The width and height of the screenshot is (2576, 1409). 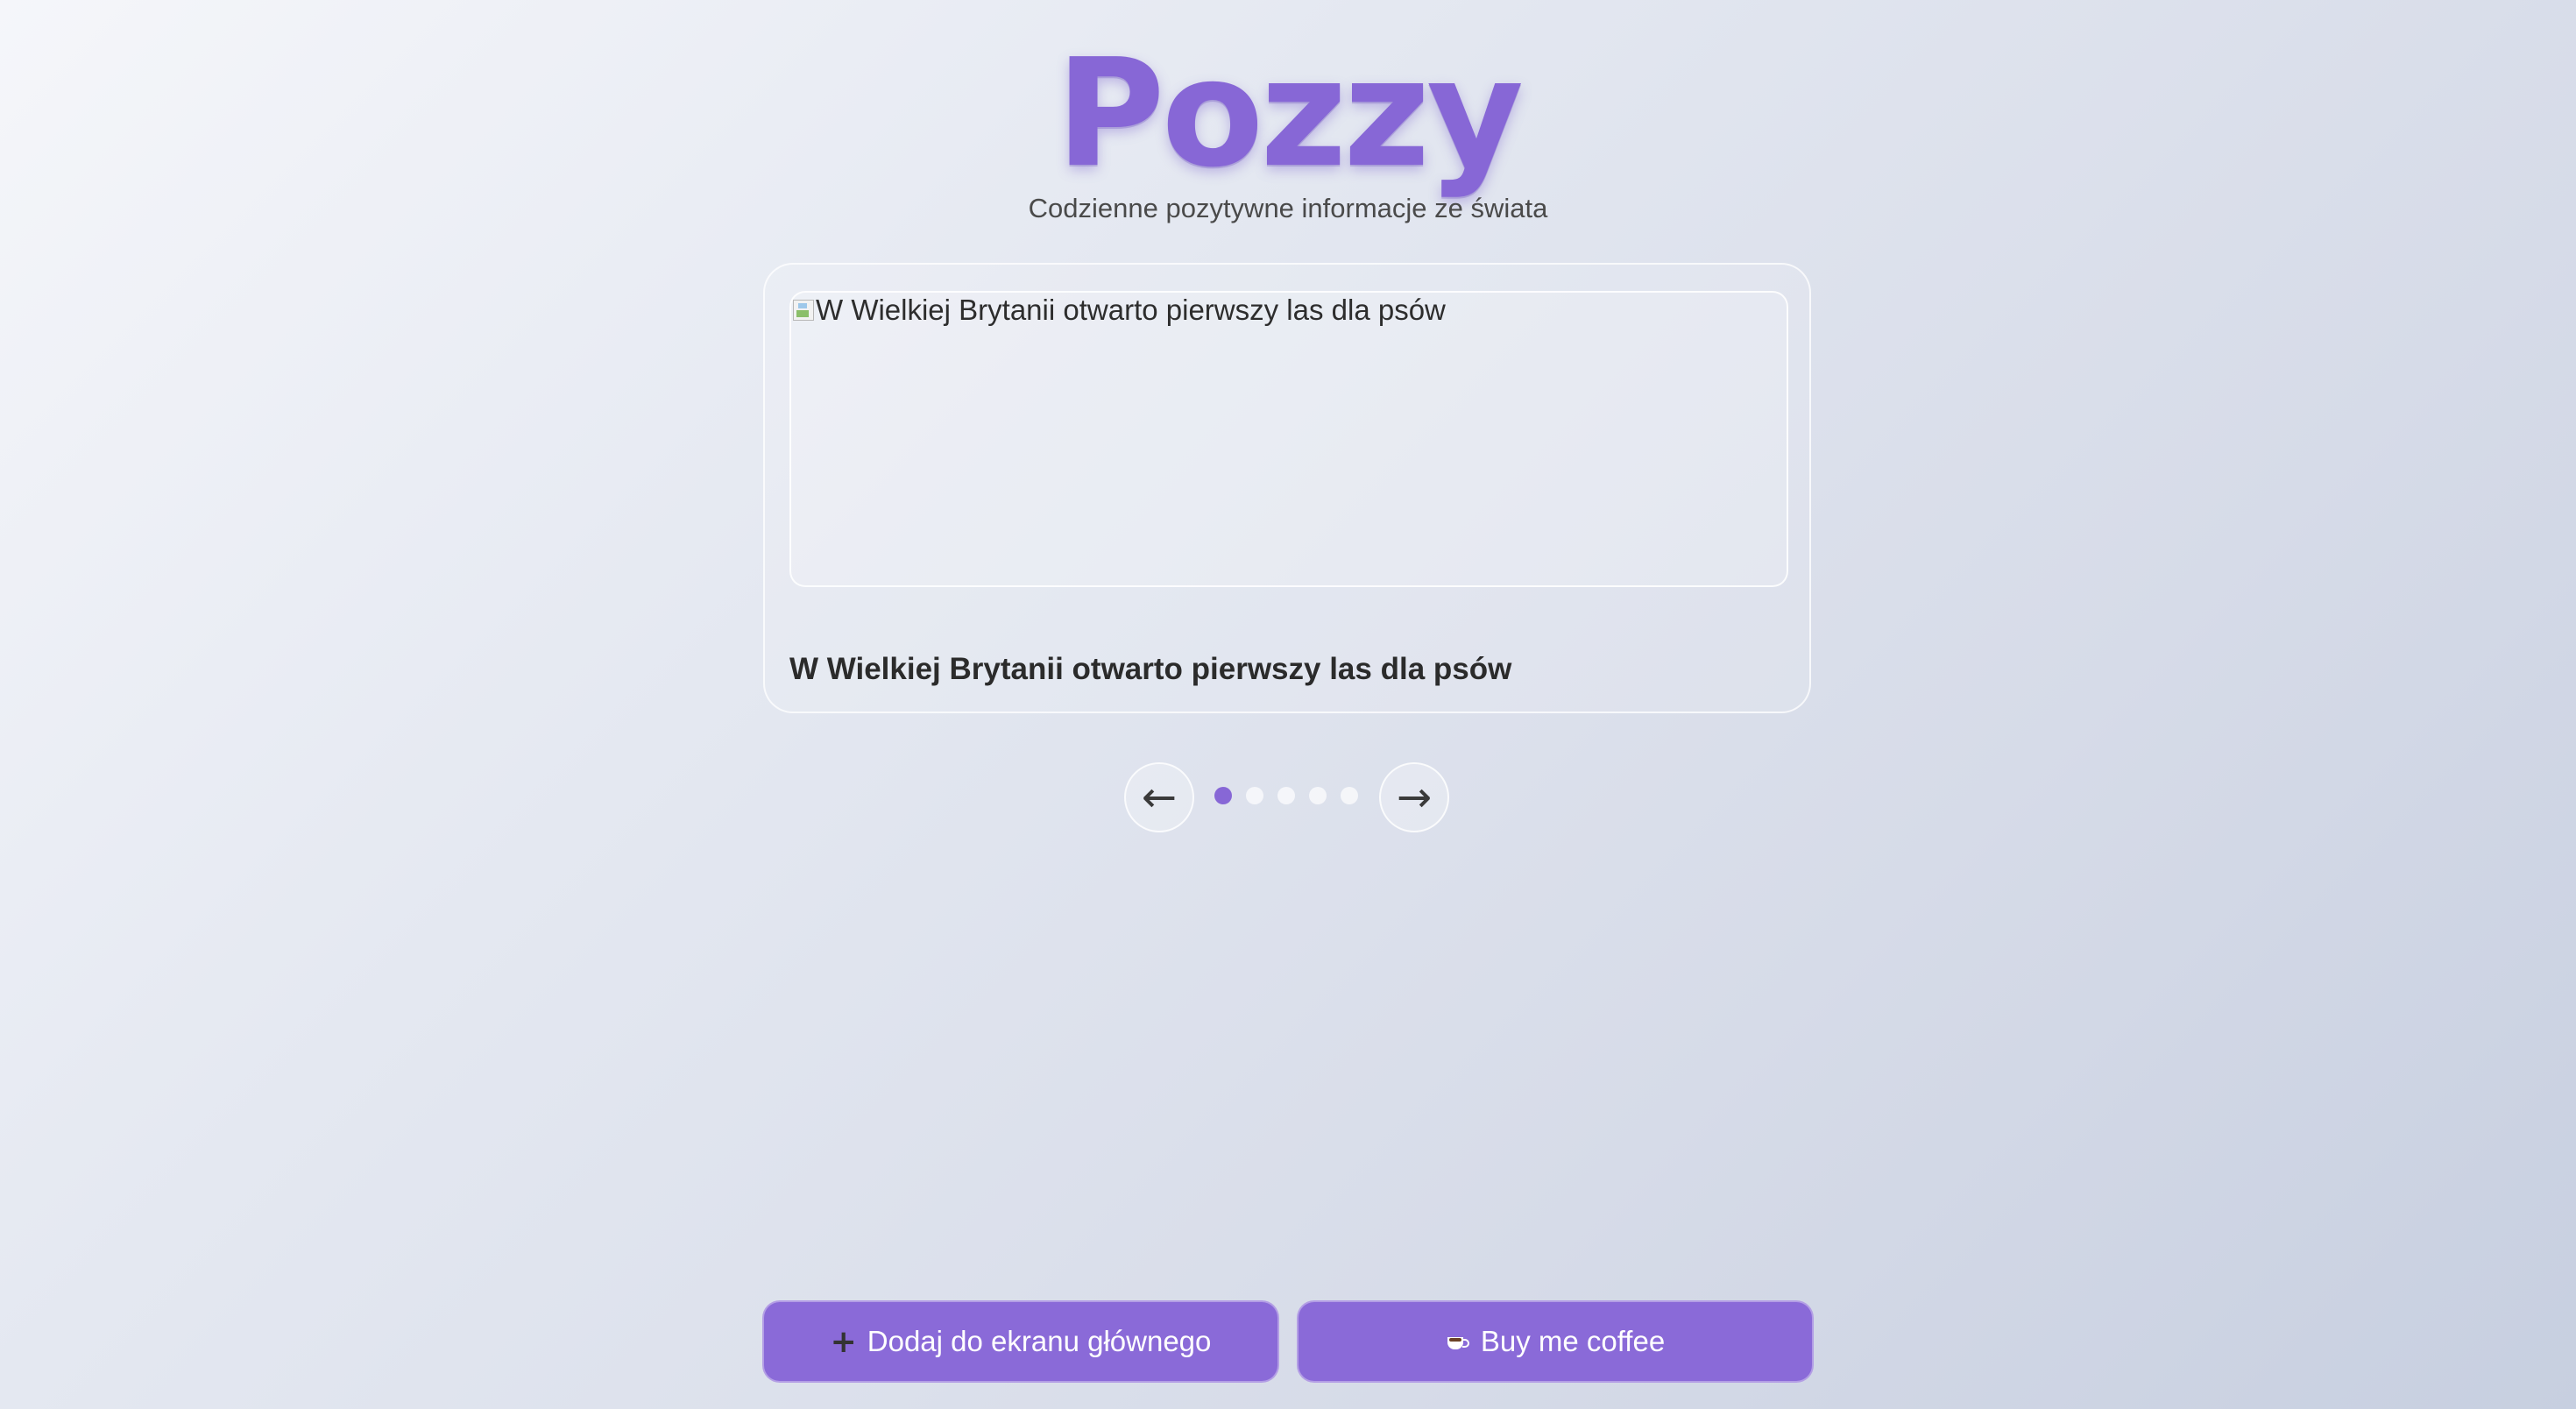 I want to click on carousel-dots, so click(x=1286, y=797).